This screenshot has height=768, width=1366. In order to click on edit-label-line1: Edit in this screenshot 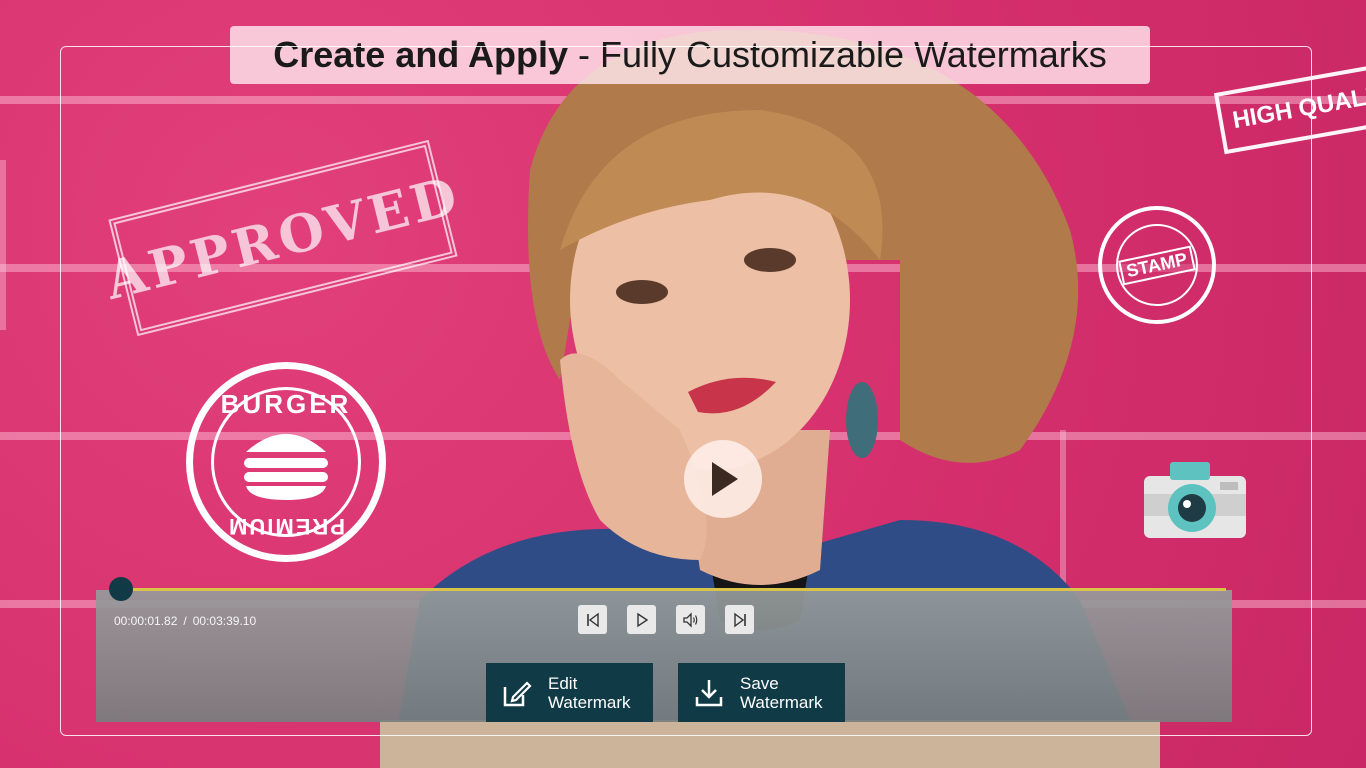, I will do `click(563, 683)`.